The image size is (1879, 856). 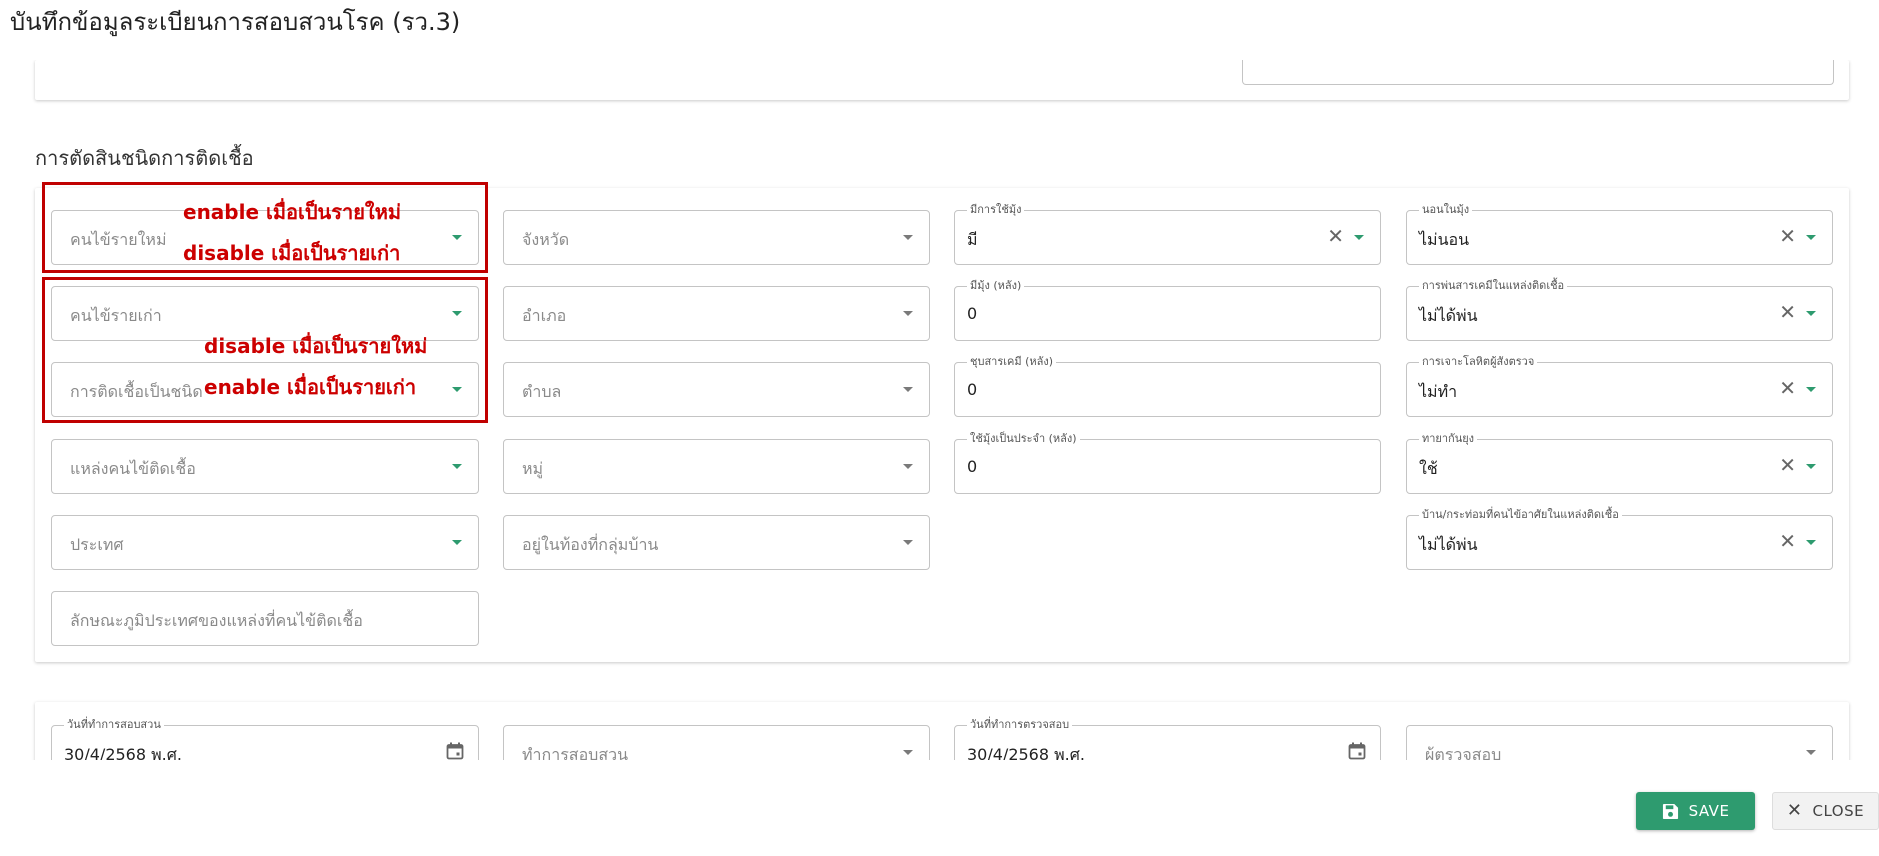 I want to click on country-placeholder: ประเทศ, so click(x=97, y=544).